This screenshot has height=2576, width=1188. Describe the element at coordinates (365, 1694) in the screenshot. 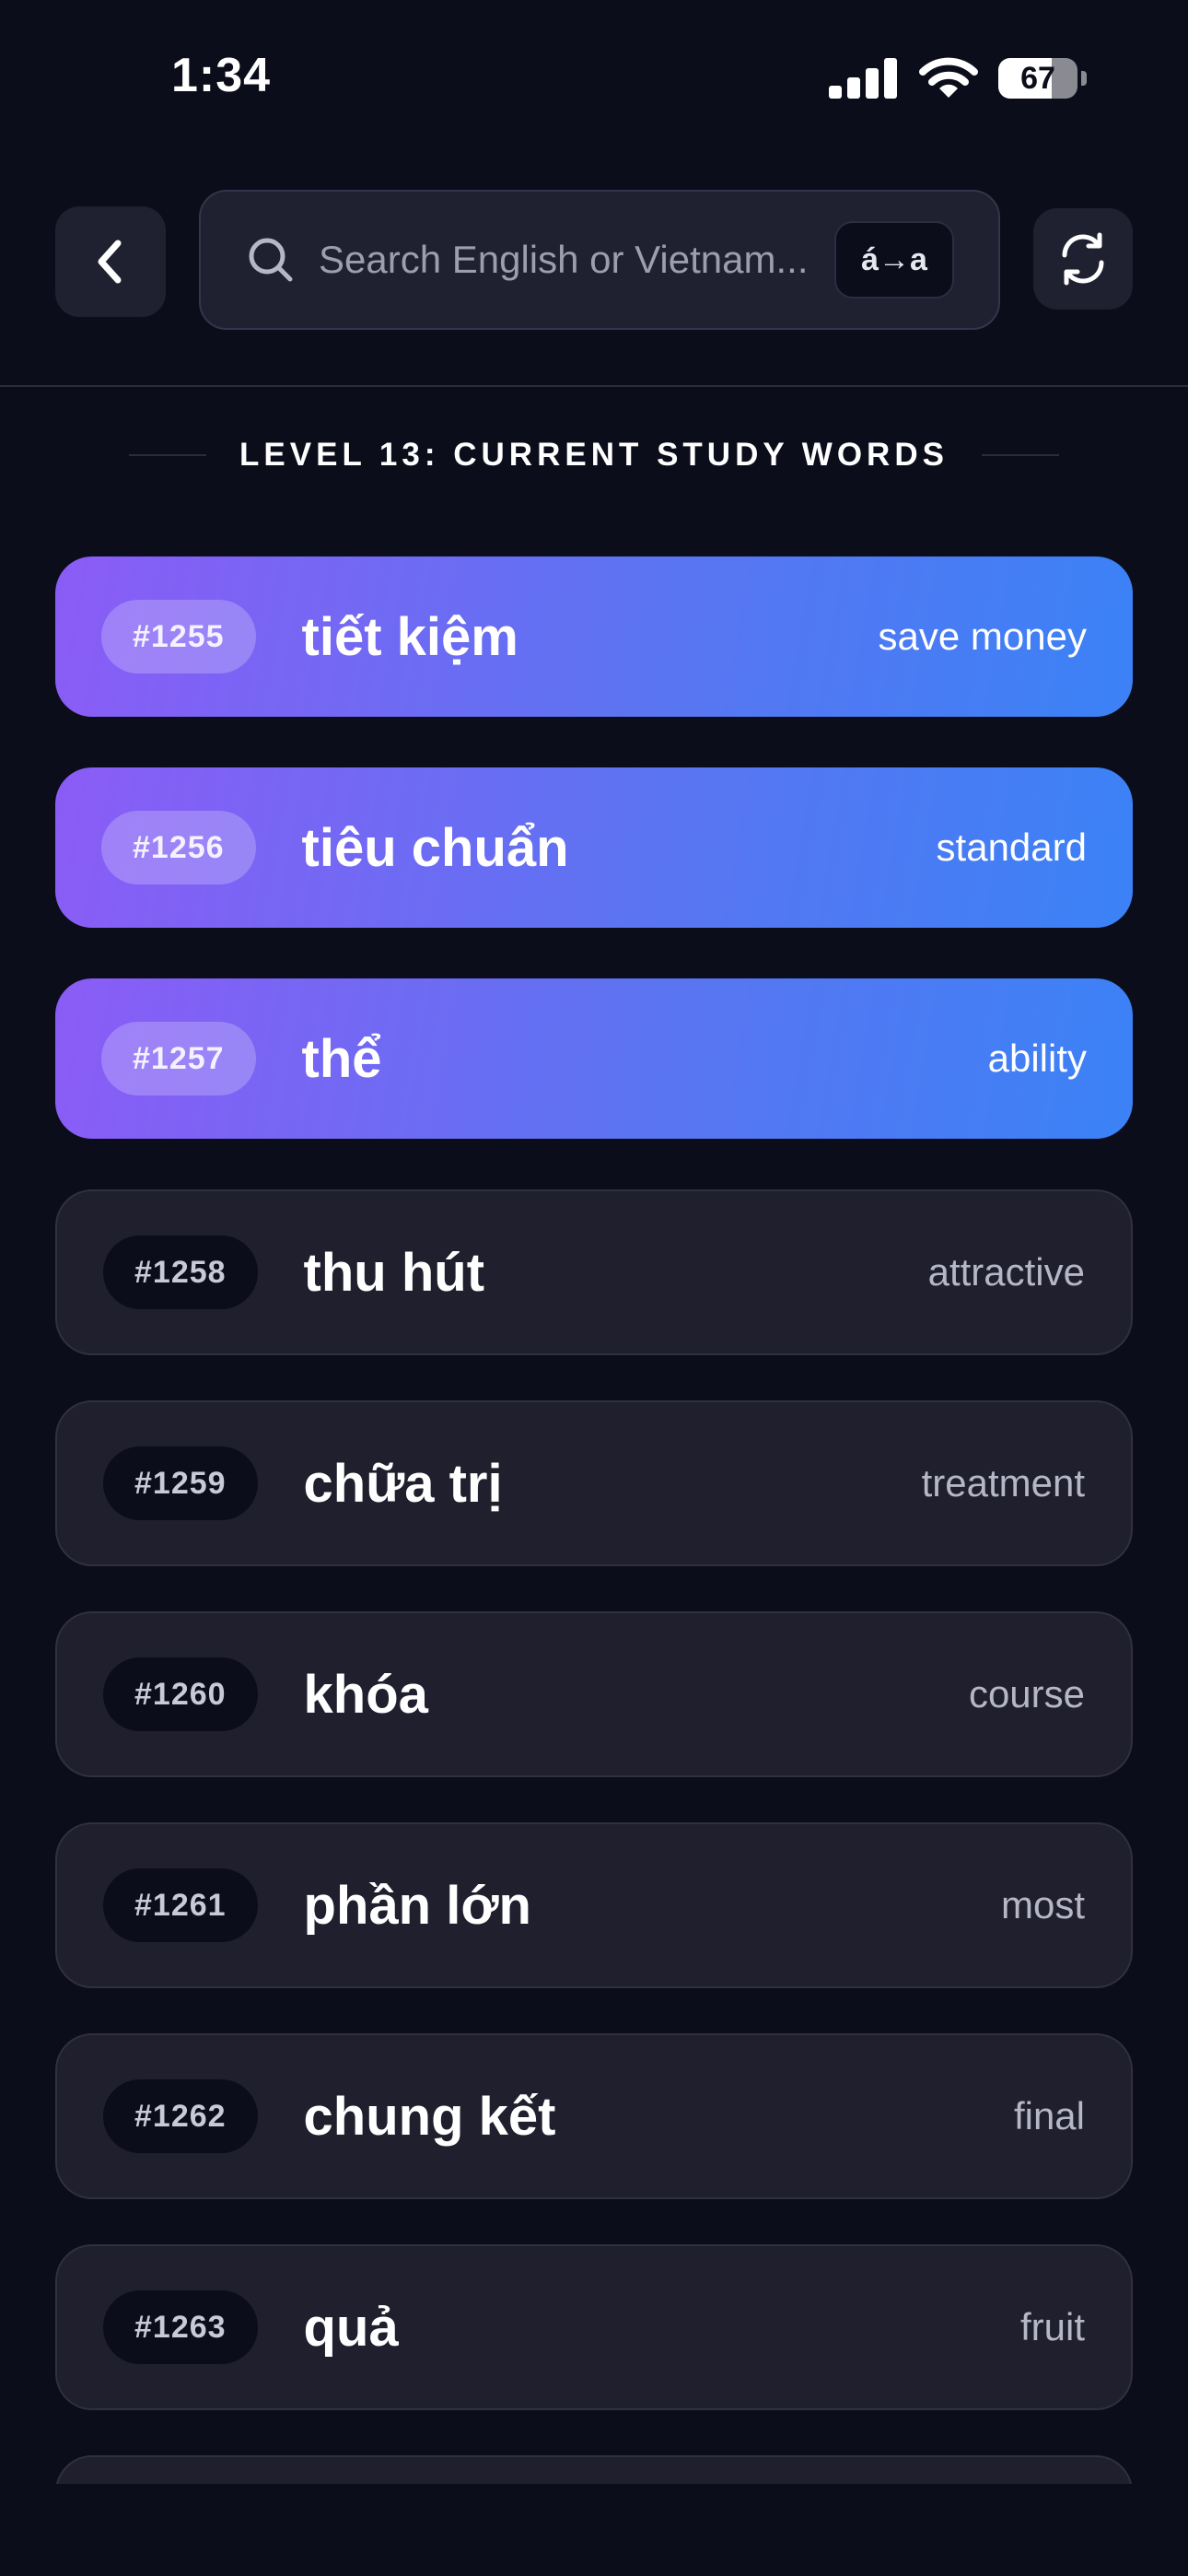

I see `word-vietnamese: khóa` at that location.